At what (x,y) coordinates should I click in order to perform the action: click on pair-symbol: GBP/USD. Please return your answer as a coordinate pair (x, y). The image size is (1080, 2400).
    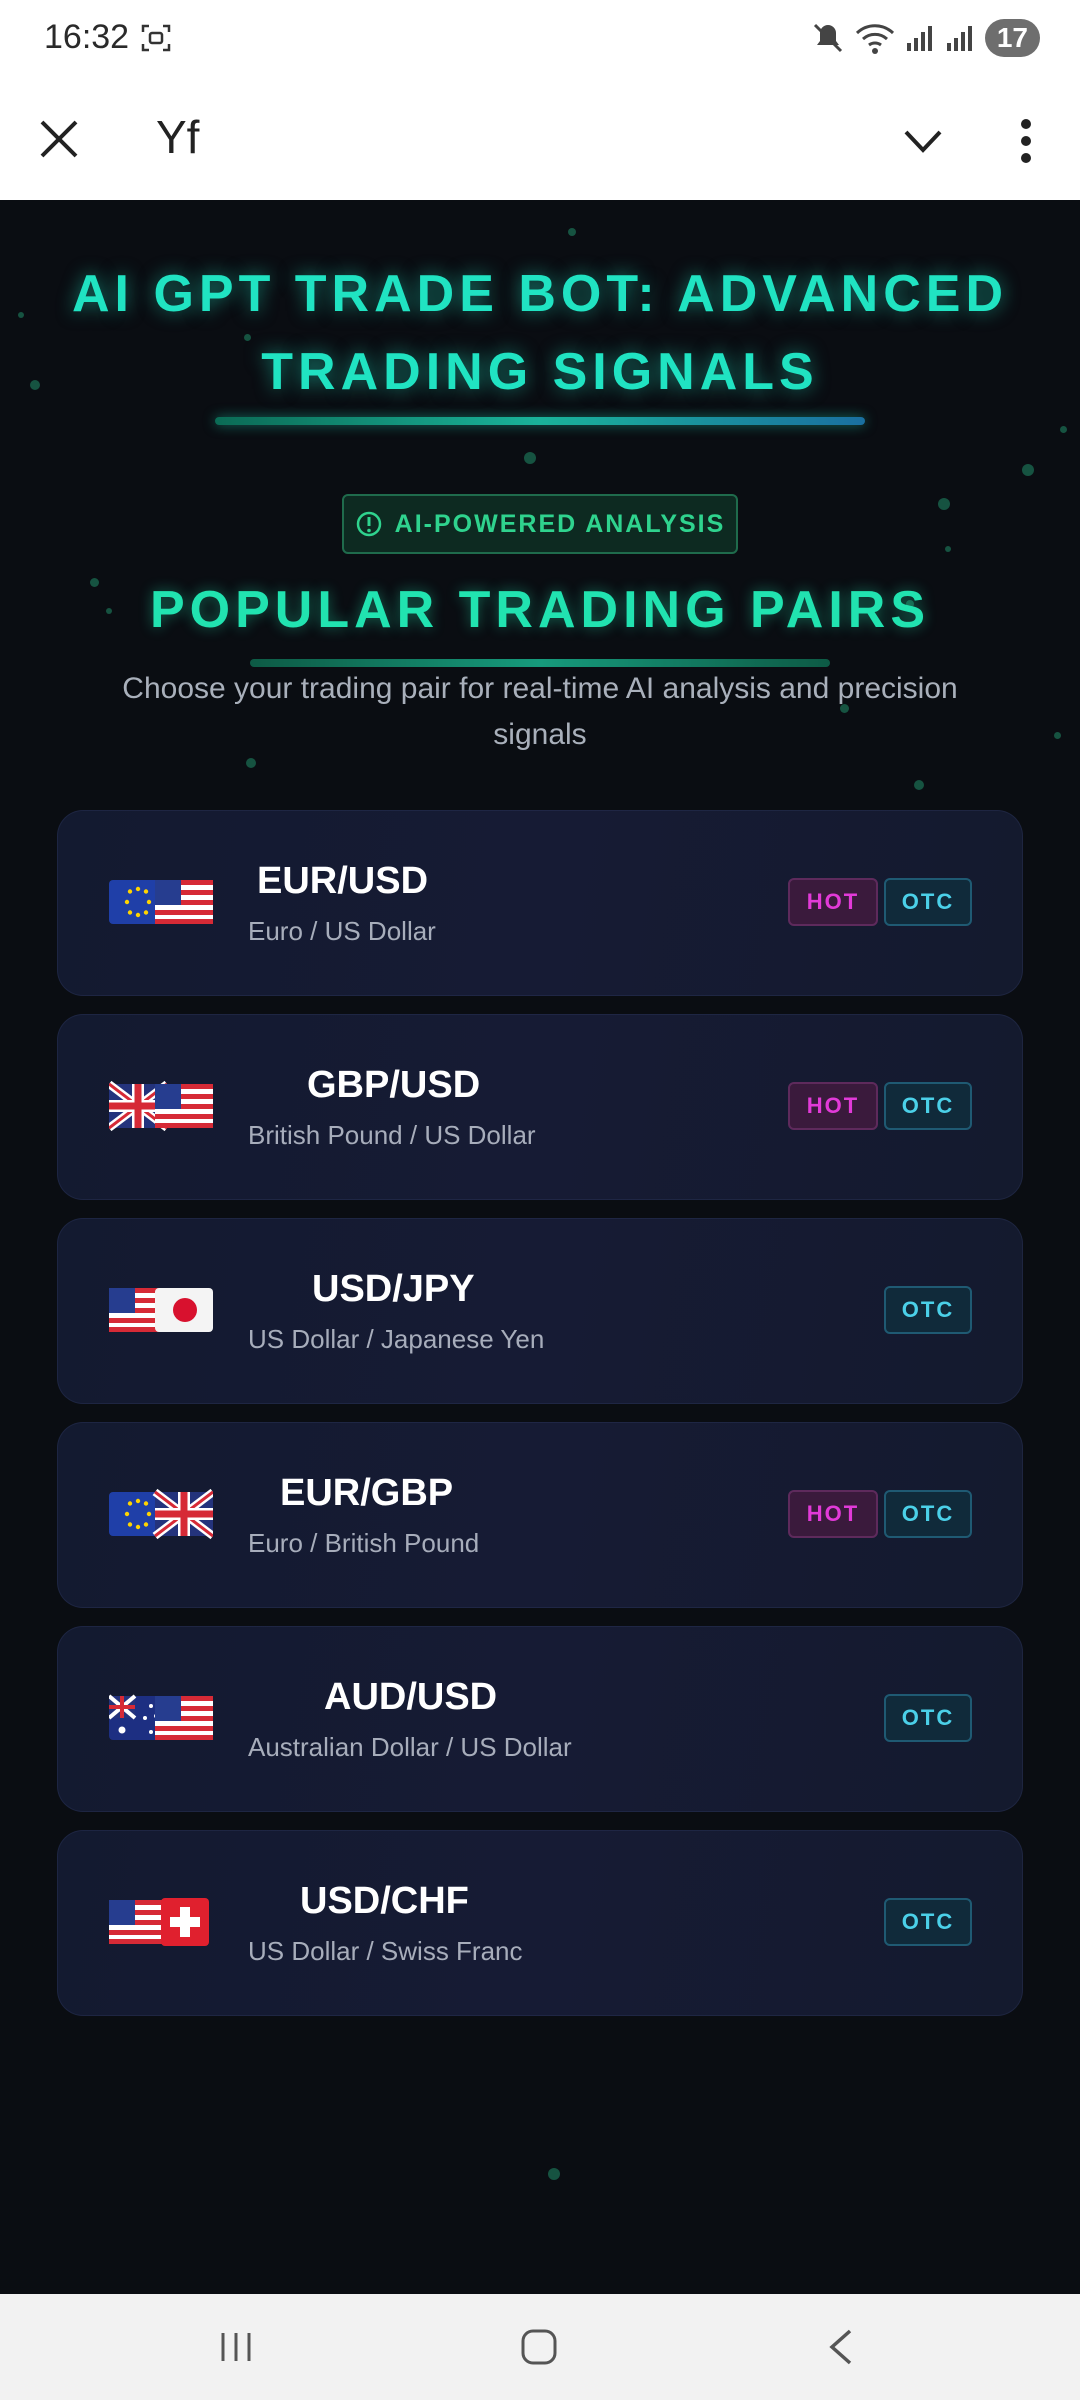
    Looking at the image, I should click on (394, 1085).